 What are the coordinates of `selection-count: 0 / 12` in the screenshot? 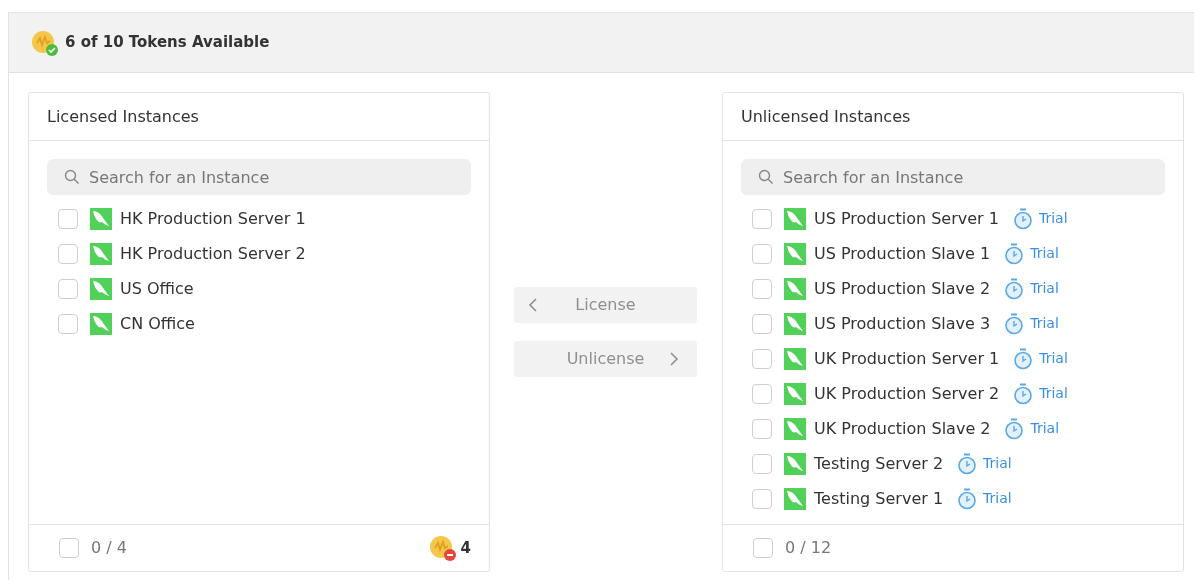 It's located at (808, 548).